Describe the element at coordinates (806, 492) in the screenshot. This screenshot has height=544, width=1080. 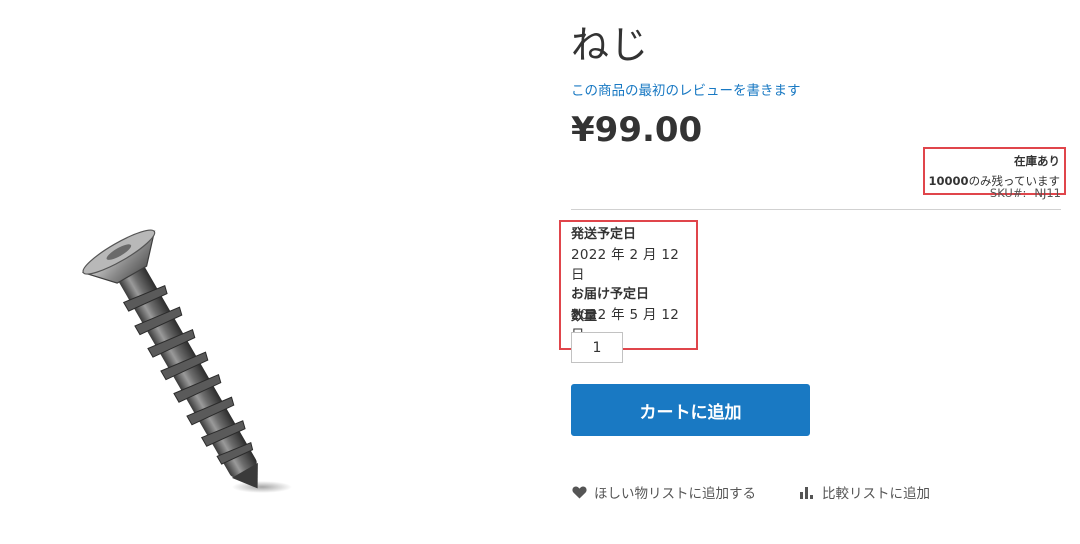
I see `bar-chart-icon` at that location.